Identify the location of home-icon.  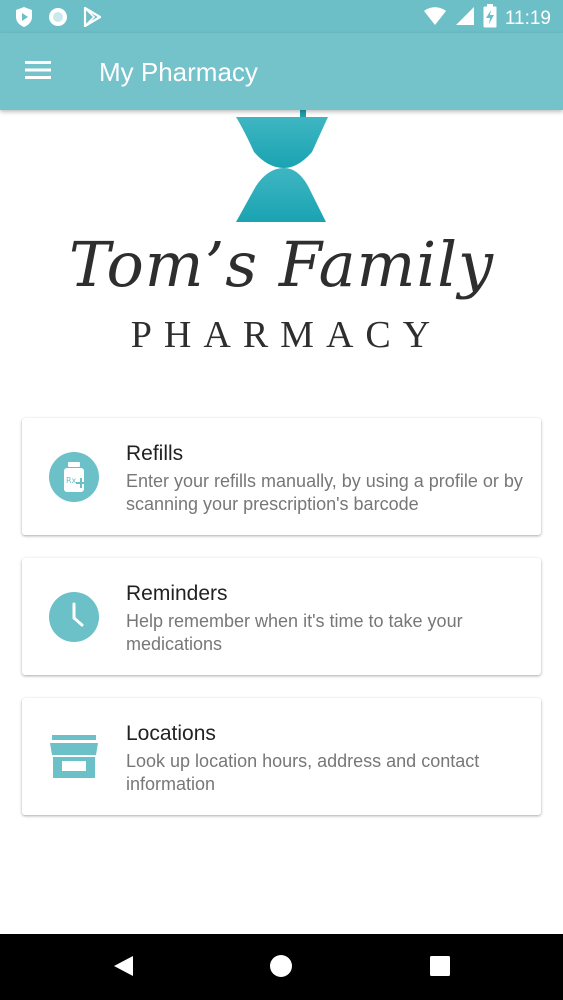
(281, 968).